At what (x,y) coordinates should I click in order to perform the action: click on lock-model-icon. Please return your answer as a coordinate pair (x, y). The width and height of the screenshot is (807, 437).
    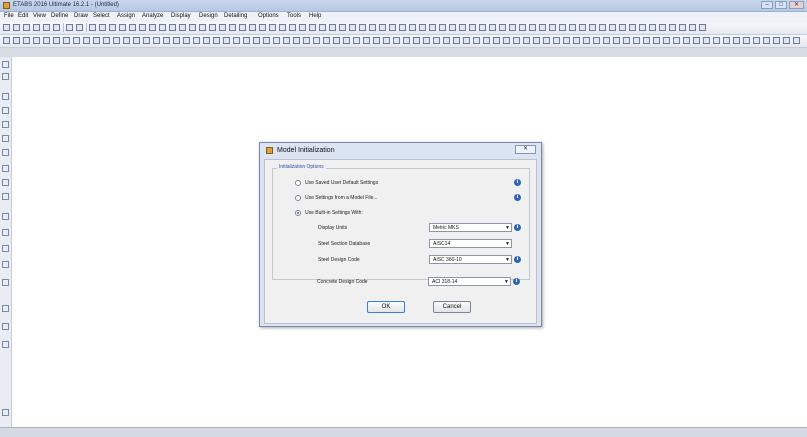
    Looking at the image, I should click on (786, 40).